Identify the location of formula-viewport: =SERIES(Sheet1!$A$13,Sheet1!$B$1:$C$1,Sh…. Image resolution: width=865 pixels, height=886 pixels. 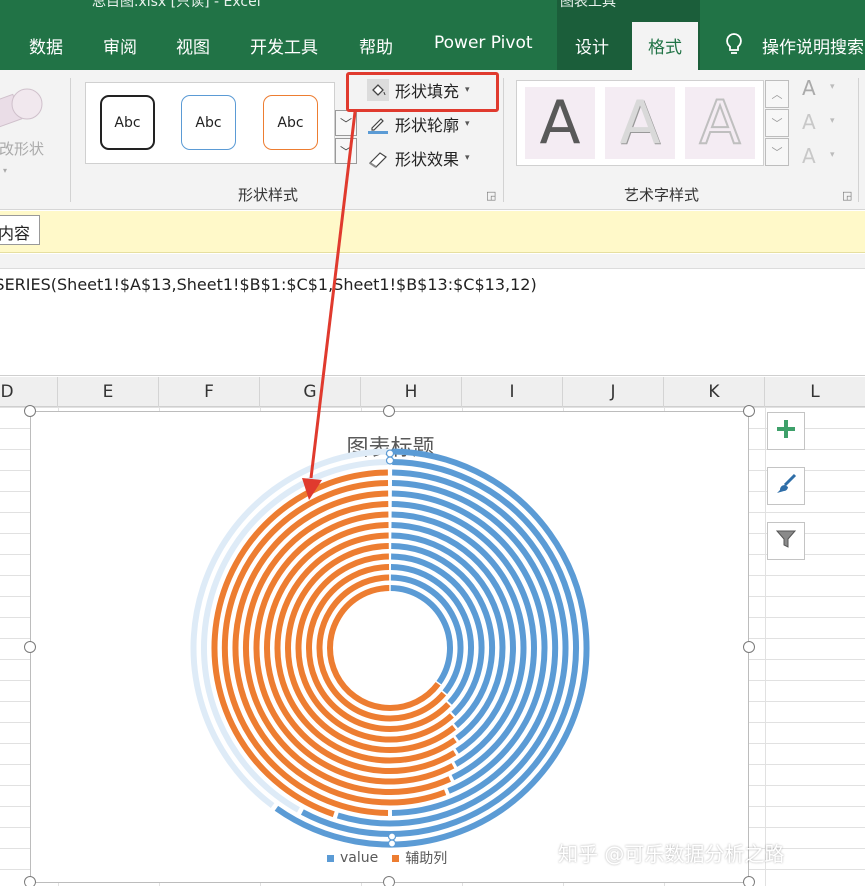
(432, 287).